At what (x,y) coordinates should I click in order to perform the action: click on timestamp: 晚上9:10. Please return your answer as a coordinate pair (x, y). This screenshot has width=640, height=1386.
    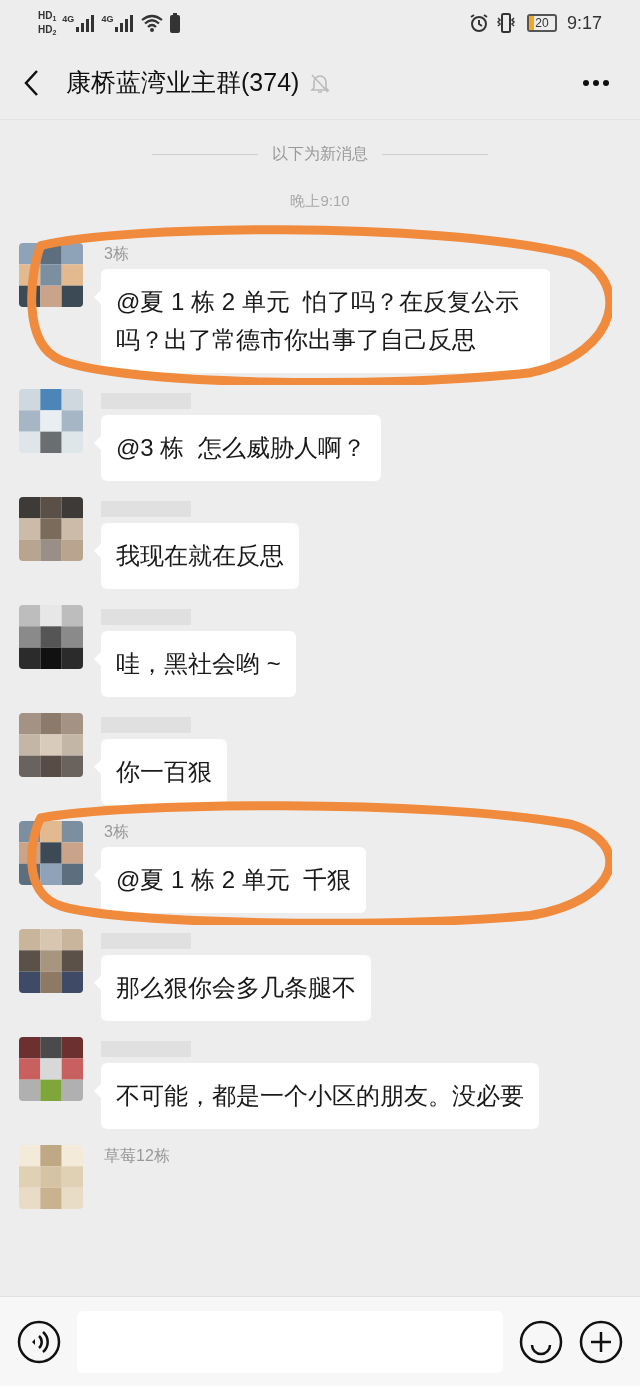
    Looking at the image, I should click on (320, 201).